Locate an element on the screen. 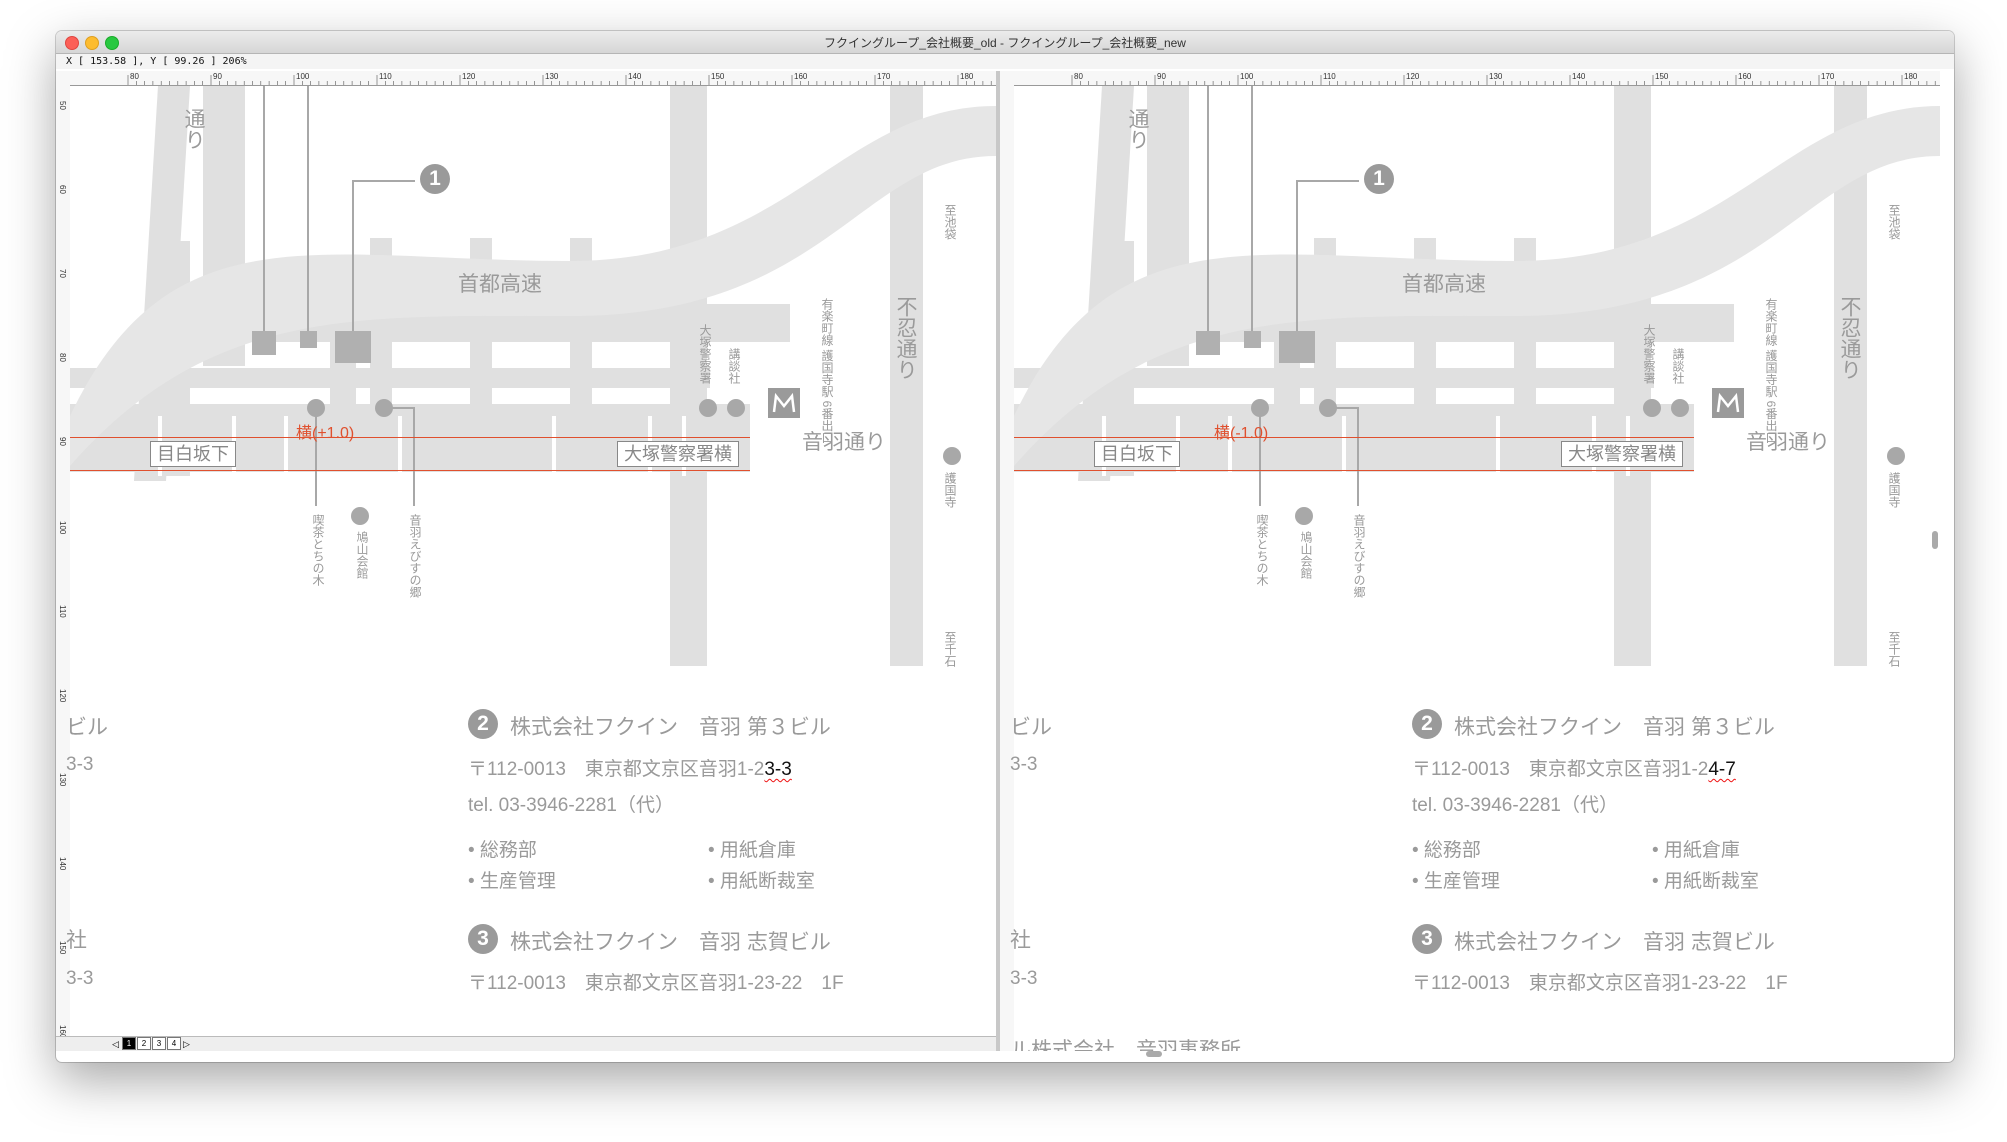 This screenshot has height=1142, width=2007. dept-item: • 用紙倉庫 is located at coordinates (1696, 850).